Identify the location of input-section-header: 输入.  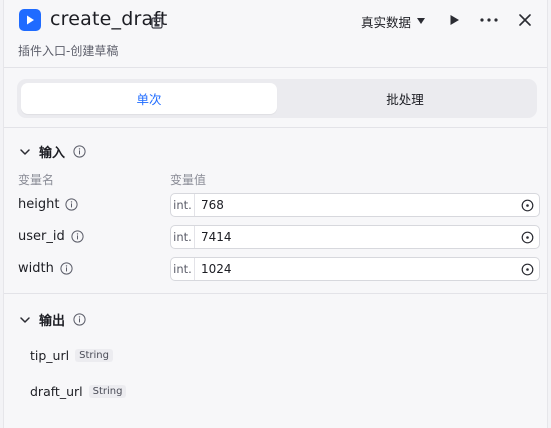
(52, 151).